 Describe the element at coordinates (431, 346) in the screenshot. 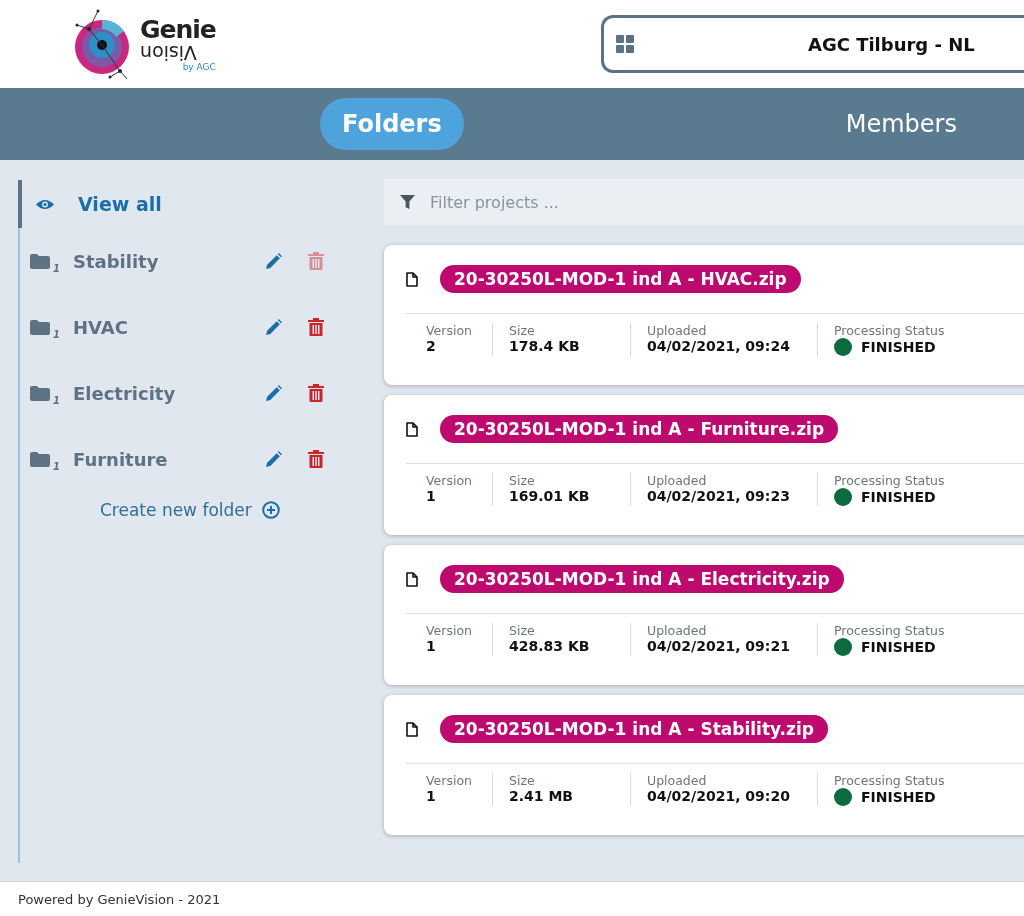

I see `version-value: 2` at that location.